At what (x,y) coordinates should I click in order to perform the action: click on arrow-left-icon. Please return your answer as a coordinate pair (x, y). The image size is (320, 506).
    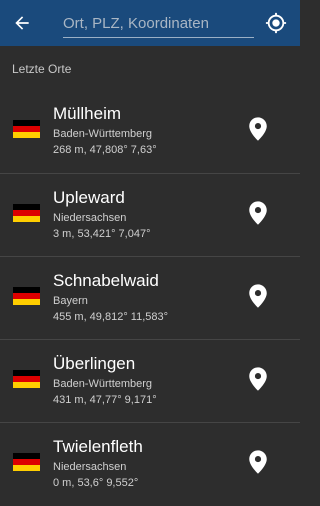
    Looking at the image, I should click on (22, 23).